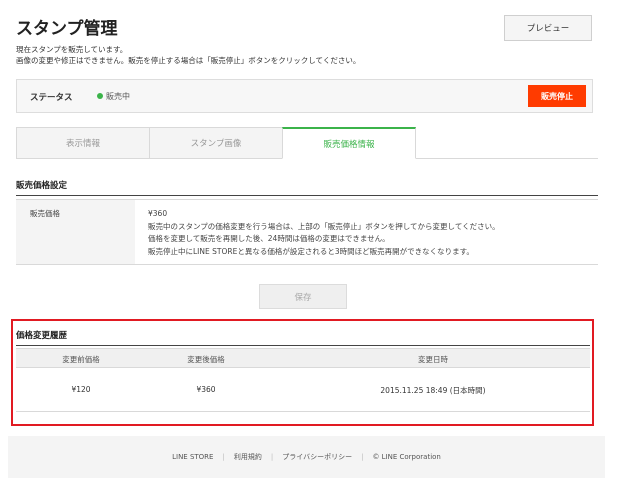  What do you see at coordinates (75, 232) in the screenshot?
I see `price-row-label: 販売価格` at bounding box center [75, 232].